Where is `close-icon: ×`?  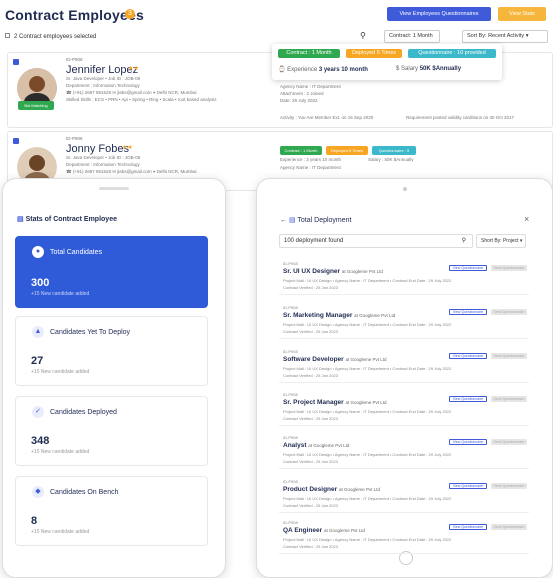 close-icon: × is located at coordinates (526, 219).